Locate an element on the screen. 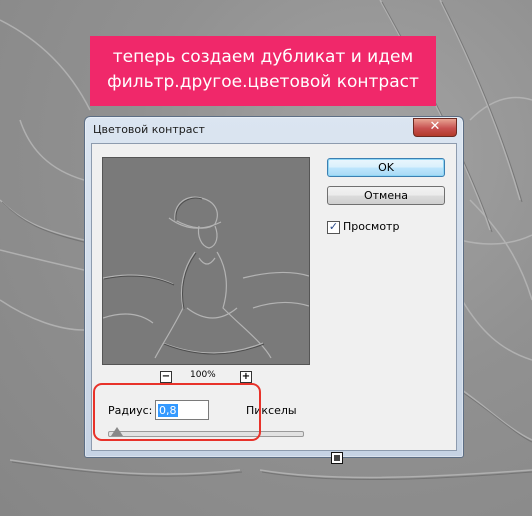 Image resolution: width=532 pixels, height=516 pixels. zoom-out-icon: − is located at coordinates (166, 376).